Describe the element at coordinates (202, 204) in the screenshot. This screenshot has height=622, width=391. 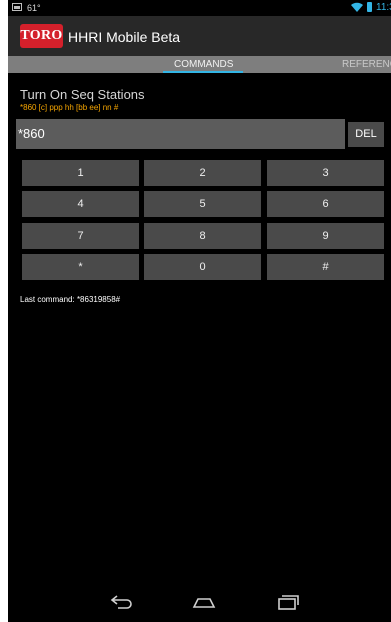
I see `key-5: 5` at that location.